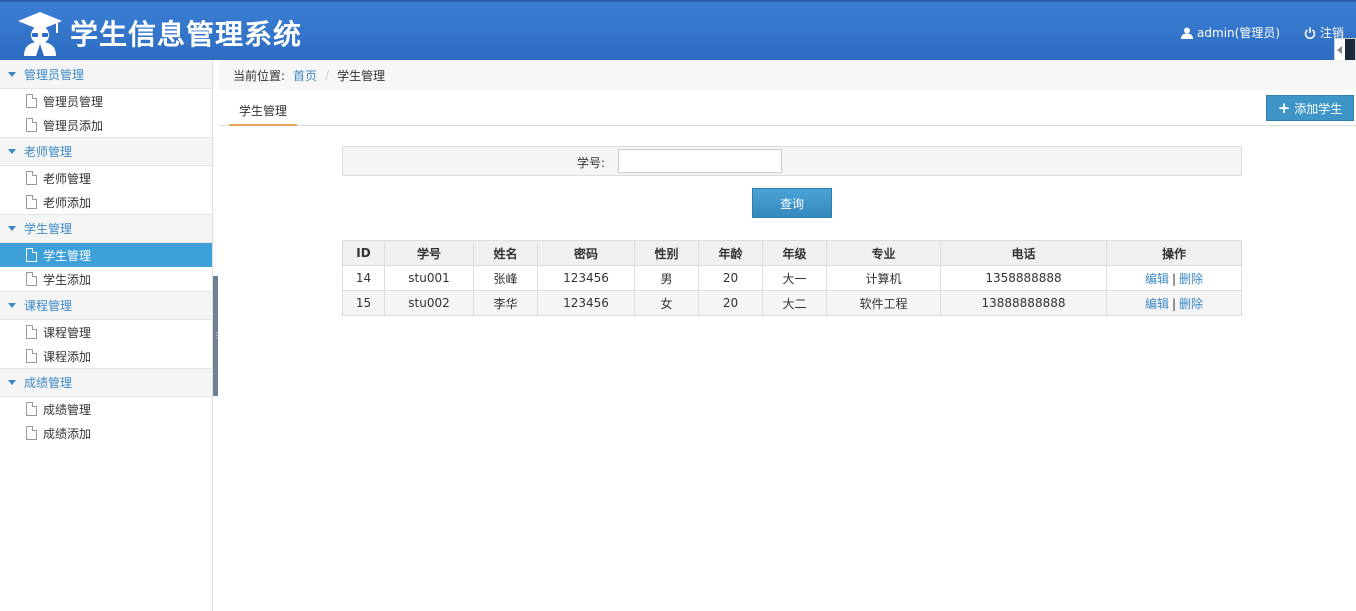 The width and height of the screenshot is (1356, 611). Describe the element at coordinates (883, 253) in the screenshot. I see `column-header-major: 专业` at that location.